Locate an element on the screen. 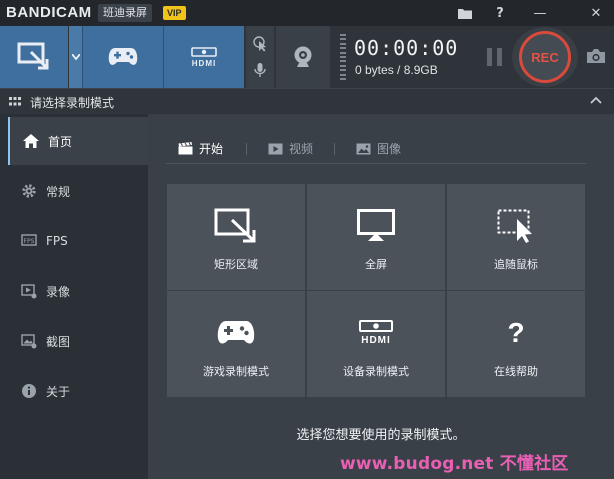 This screenshot has width=614, height=479. pause-button is located at coordinates (495, 57).